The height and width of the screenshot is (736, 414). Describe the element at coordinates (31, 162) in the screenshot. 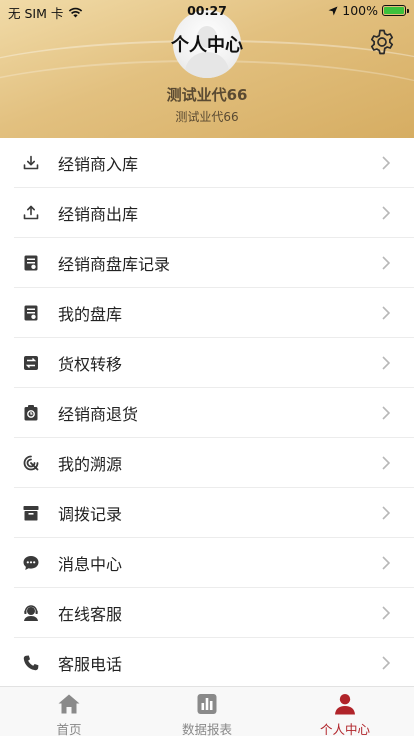

I see `download-icon` at that location.